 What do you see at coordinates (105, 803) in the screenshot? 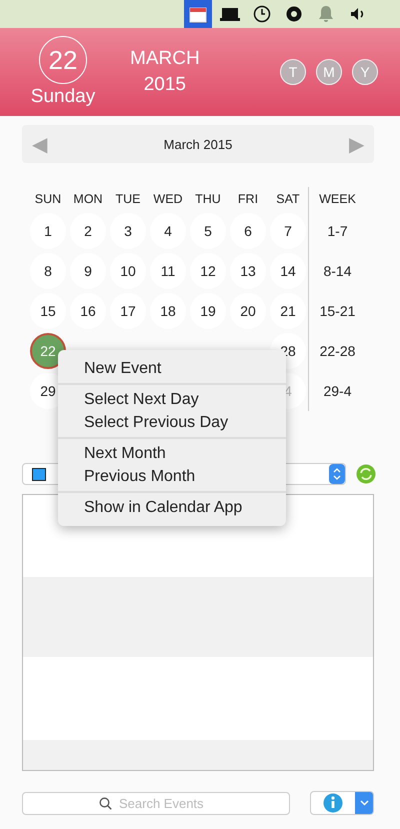
I see `search-icon` at bounding box center [105, 803].